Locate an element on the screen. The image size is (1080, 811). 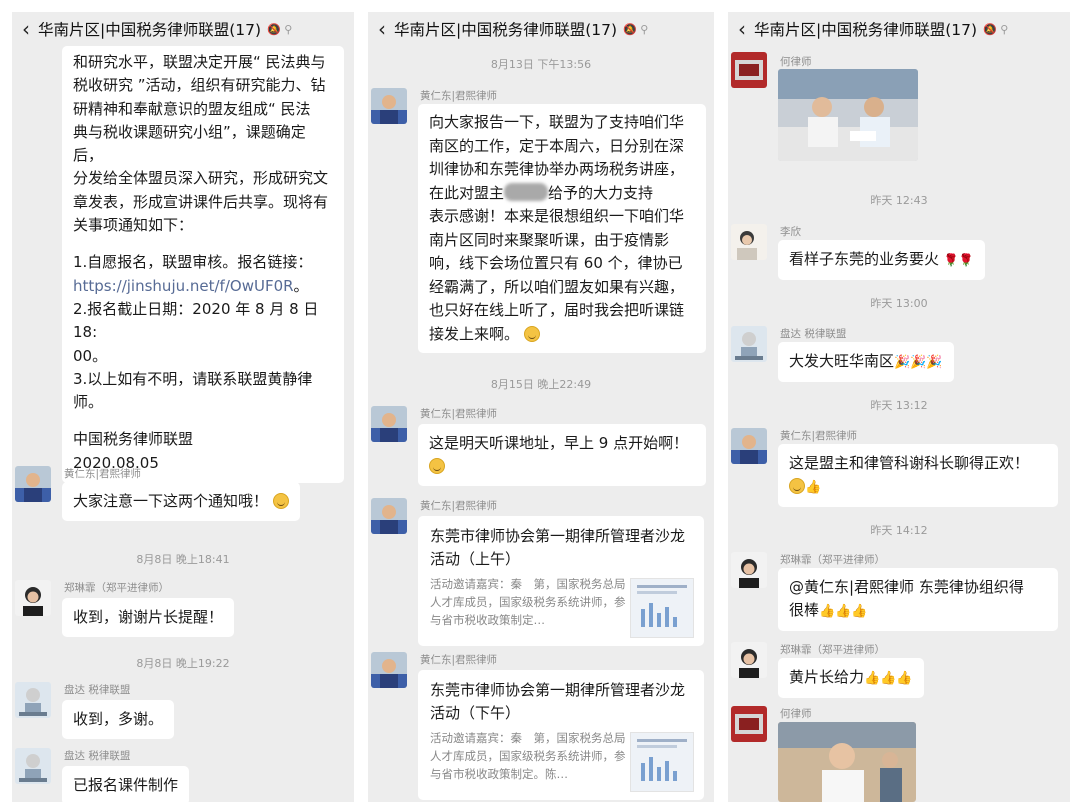
message-line: 经霸满了，所以咱们盟友如果有兴趣， is located at coordinates (557, 286).